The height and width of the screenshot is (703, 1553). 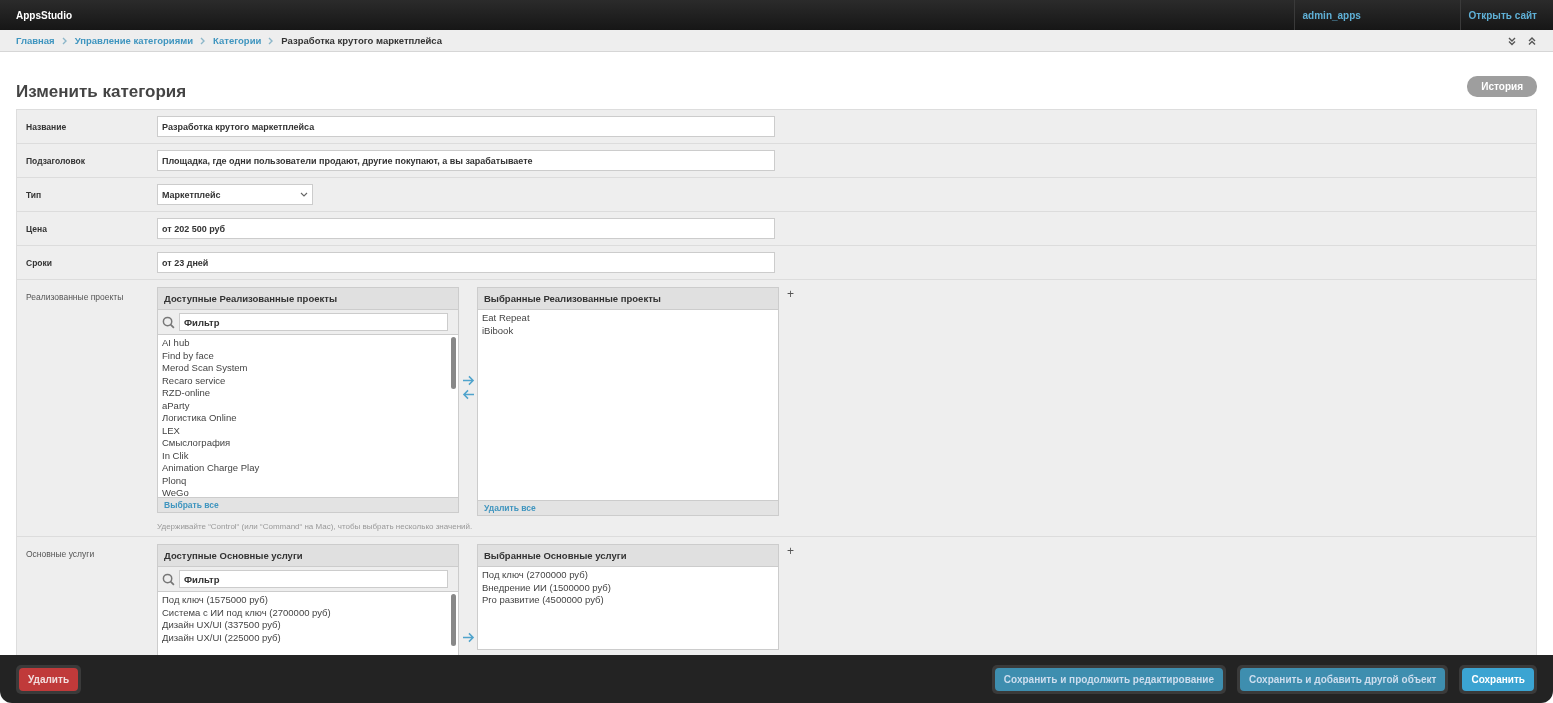 I want to click on list-option: aParty, so click(x=303, y=405).